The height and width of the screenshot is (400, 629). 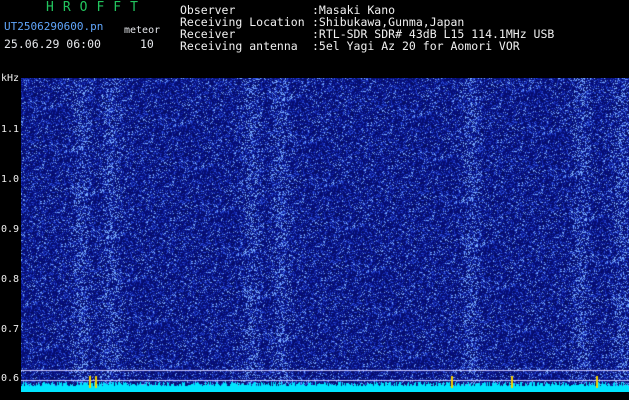 What do you see at coordinates (52, 44) in the screenshot?
I see `date-time: 25.06.29 06:00` at bounding box center [52, 44].